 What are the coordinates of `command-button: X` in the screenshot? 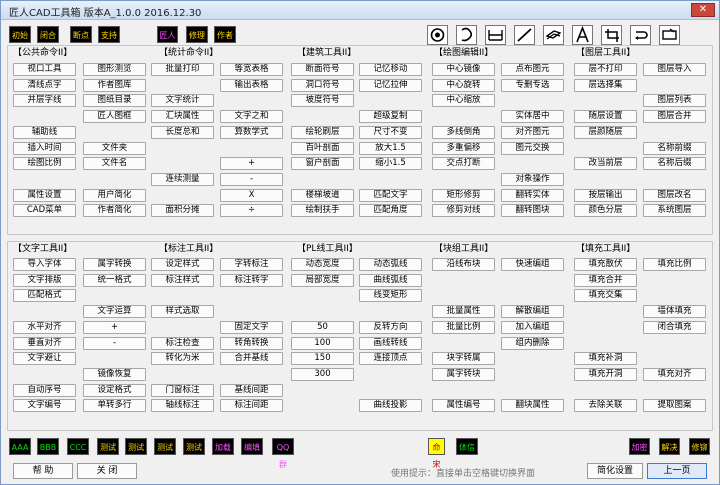 It's located at (251, 195).